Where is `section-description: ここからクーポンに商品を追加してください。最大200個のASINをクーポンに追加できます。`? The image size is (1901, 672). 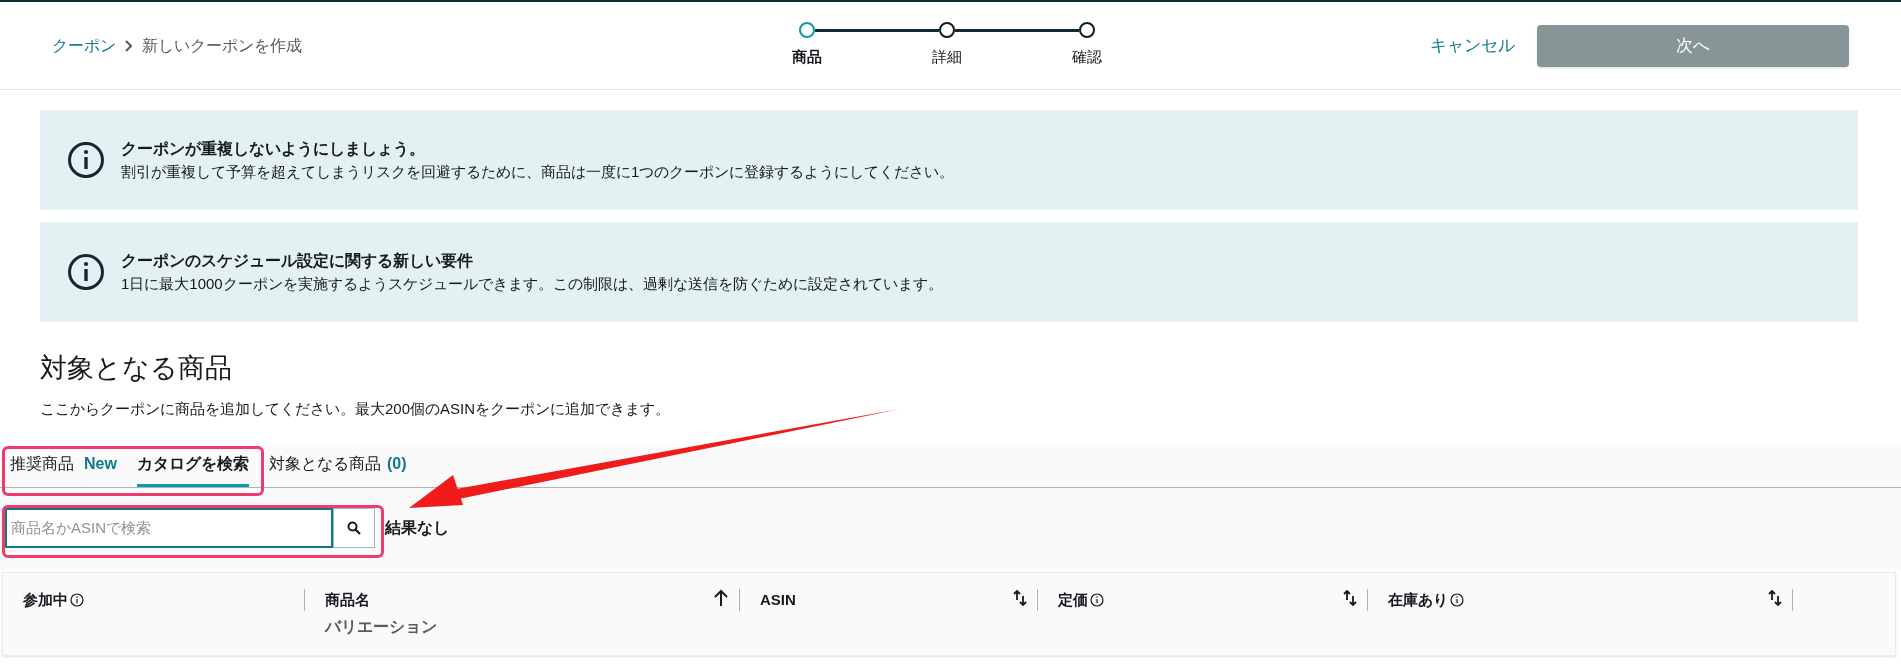 section-description: ここからクーポンに商品を追加してください。最大200個のASINをクーポンに追加できます。 is located at coordinates (356, 409).